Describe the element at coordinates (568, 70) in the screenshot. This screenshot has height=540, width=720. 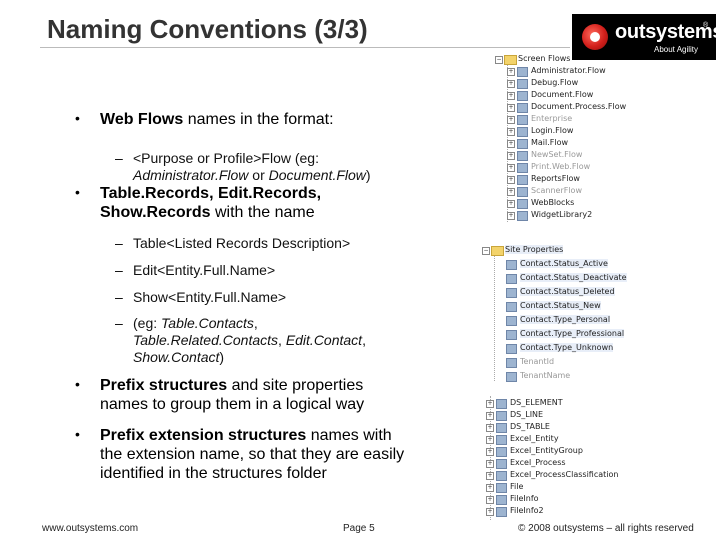
I see `tree-item-label: Administrator.Flow` at that location.